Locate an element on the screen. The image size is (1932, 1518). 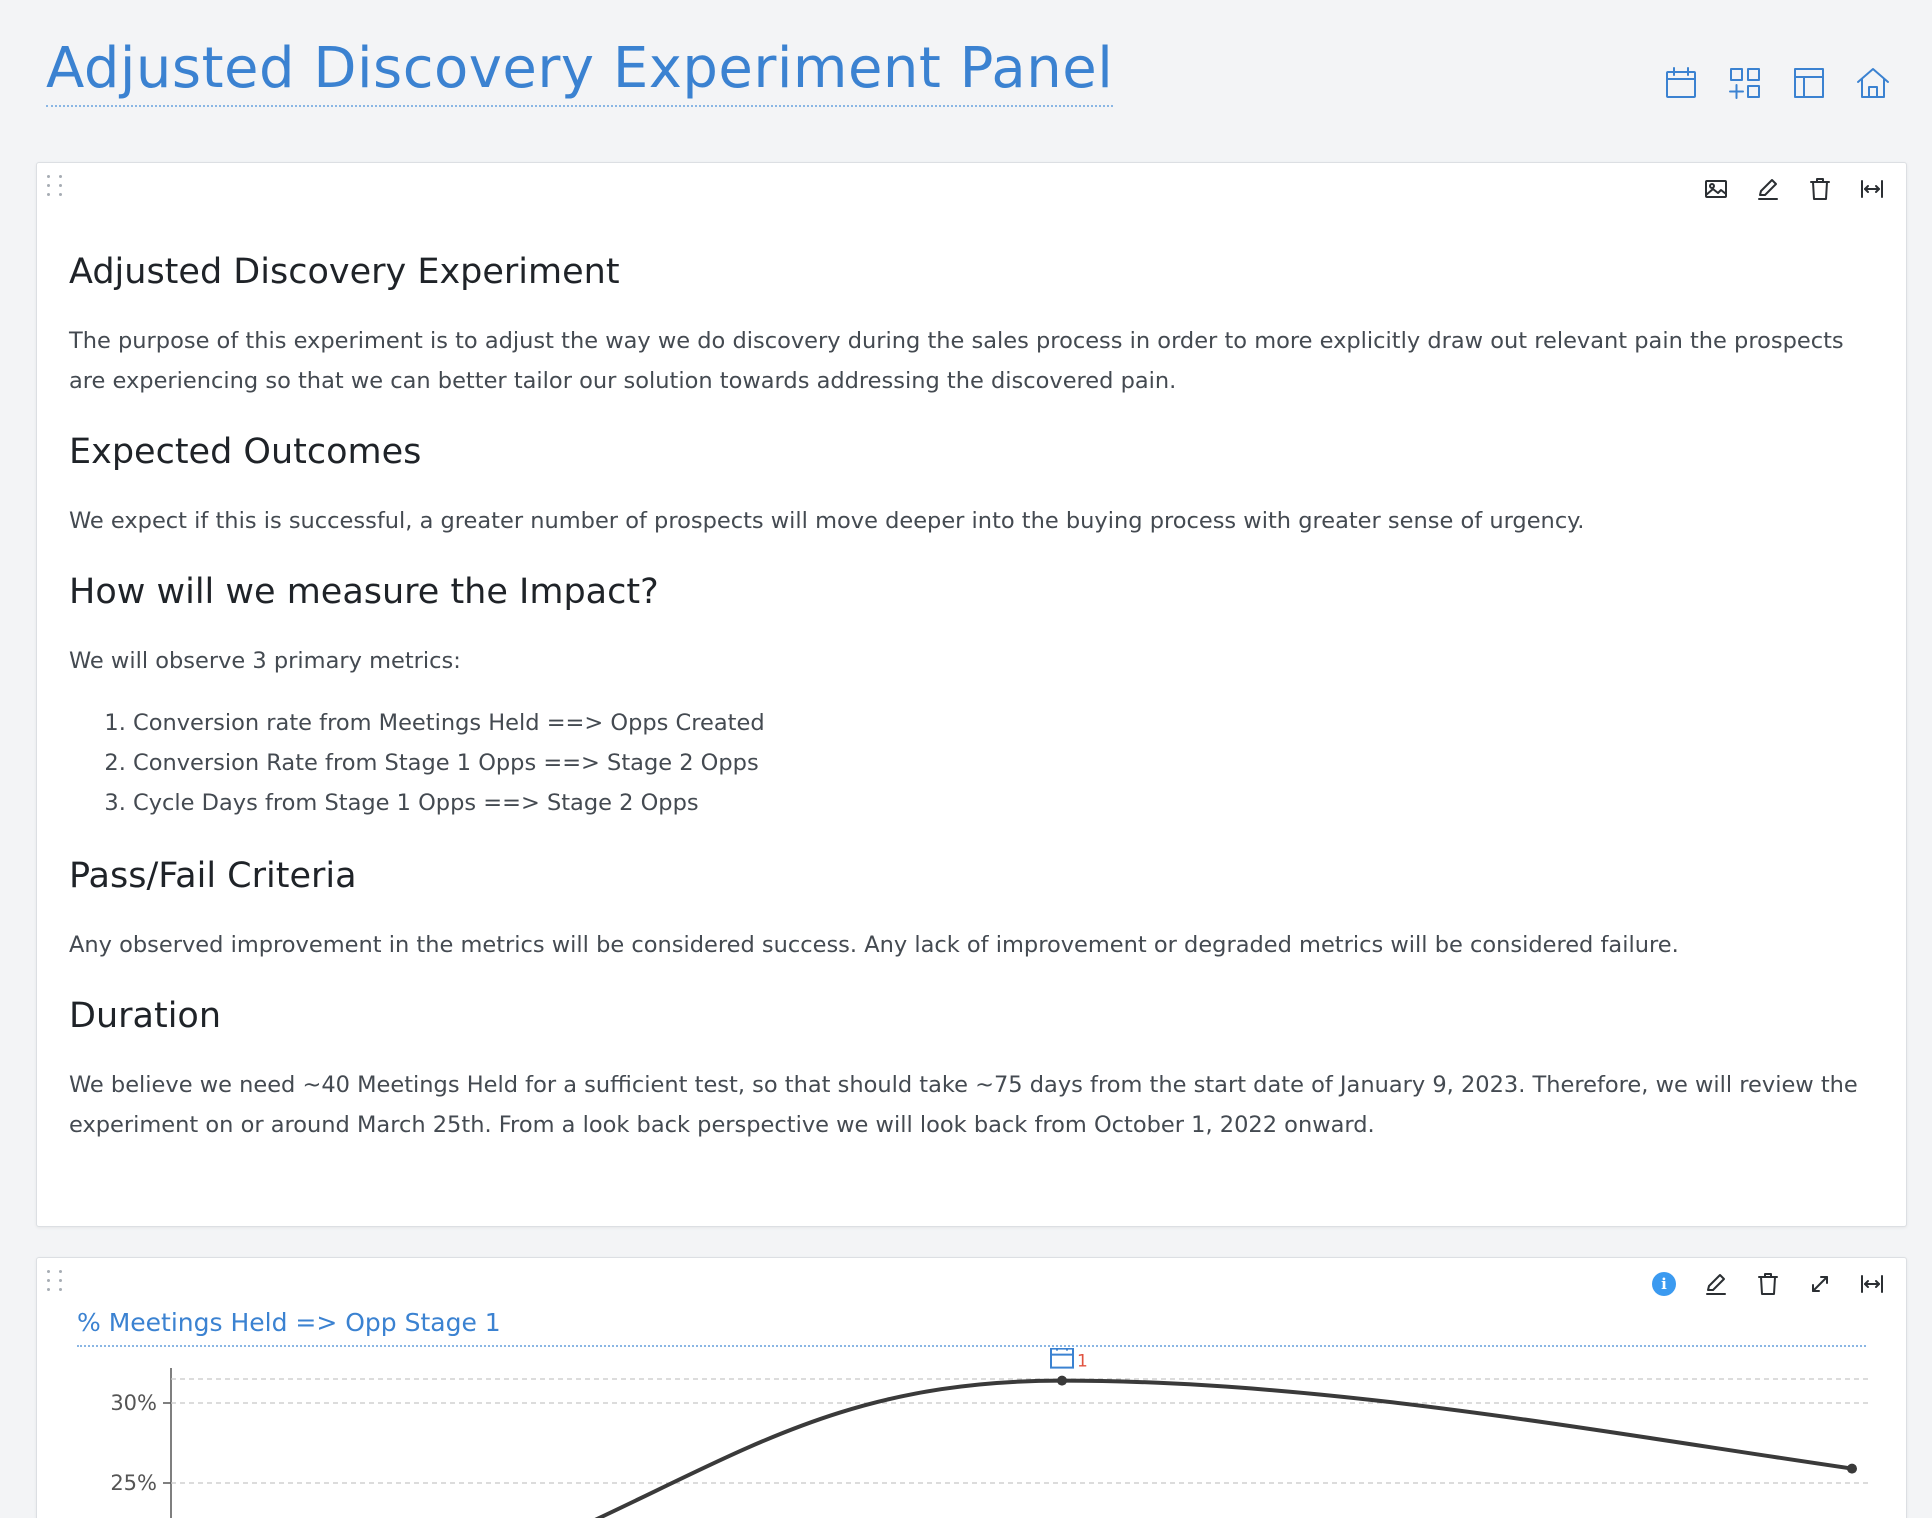
panel-toolbar is located at coordinates (1794, 189).